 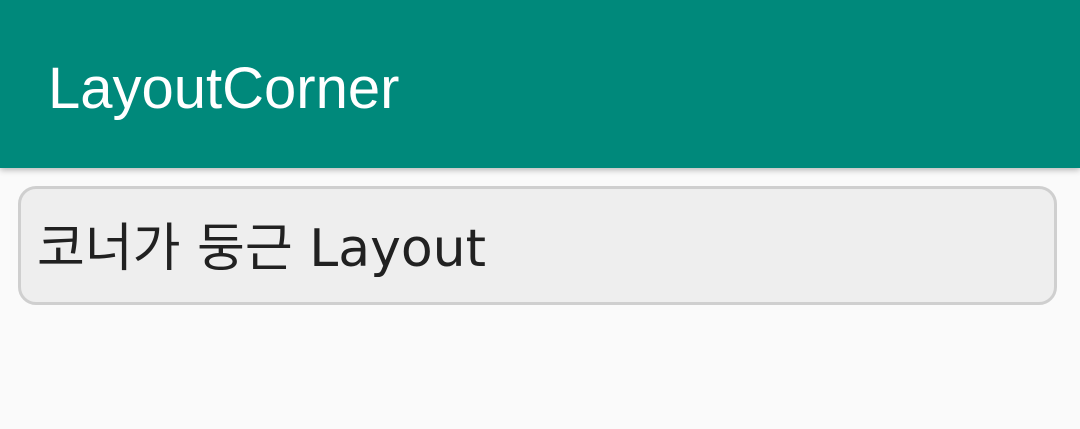 What do you see at coordinates (262, 249) in the screenshot?
I see `rounded-layout-text: 코너가 둥근 Layout` at bounding box center [262, 249].